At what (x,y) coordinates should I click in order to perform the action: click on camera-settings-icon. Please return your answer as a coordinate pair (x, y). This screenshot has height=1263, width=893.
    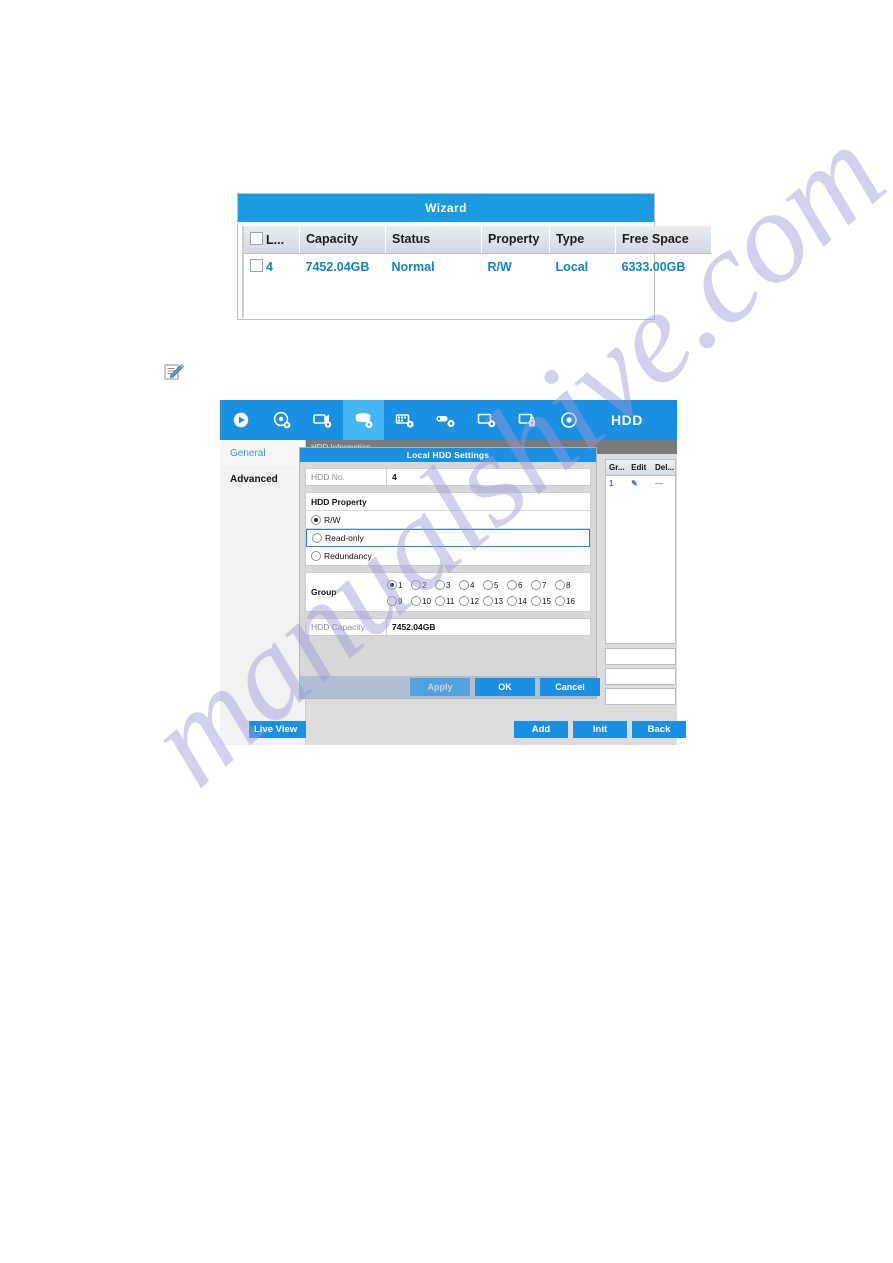
    Looking at the image, I should click on (322, 420).